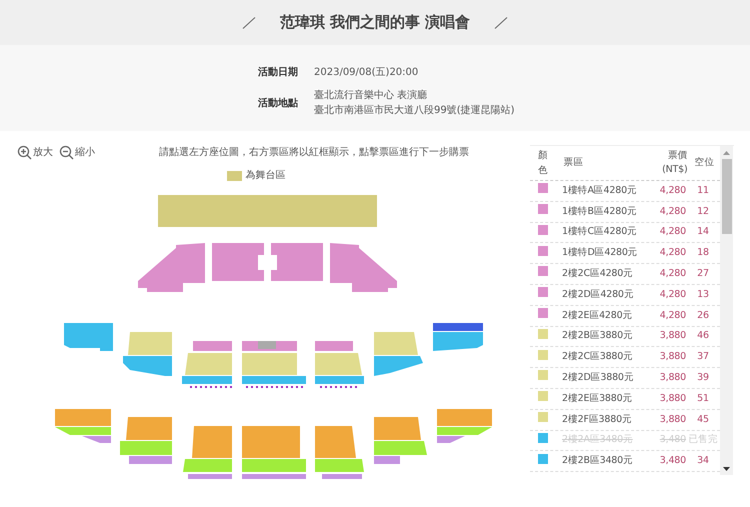 Image resolution: width=750 pixels, height=507 pixels. Describe the element at coordinates (375, 23) in the screenshot. I see `event-title: 范瑋琪 我們之間的事 演唱會` at that location.